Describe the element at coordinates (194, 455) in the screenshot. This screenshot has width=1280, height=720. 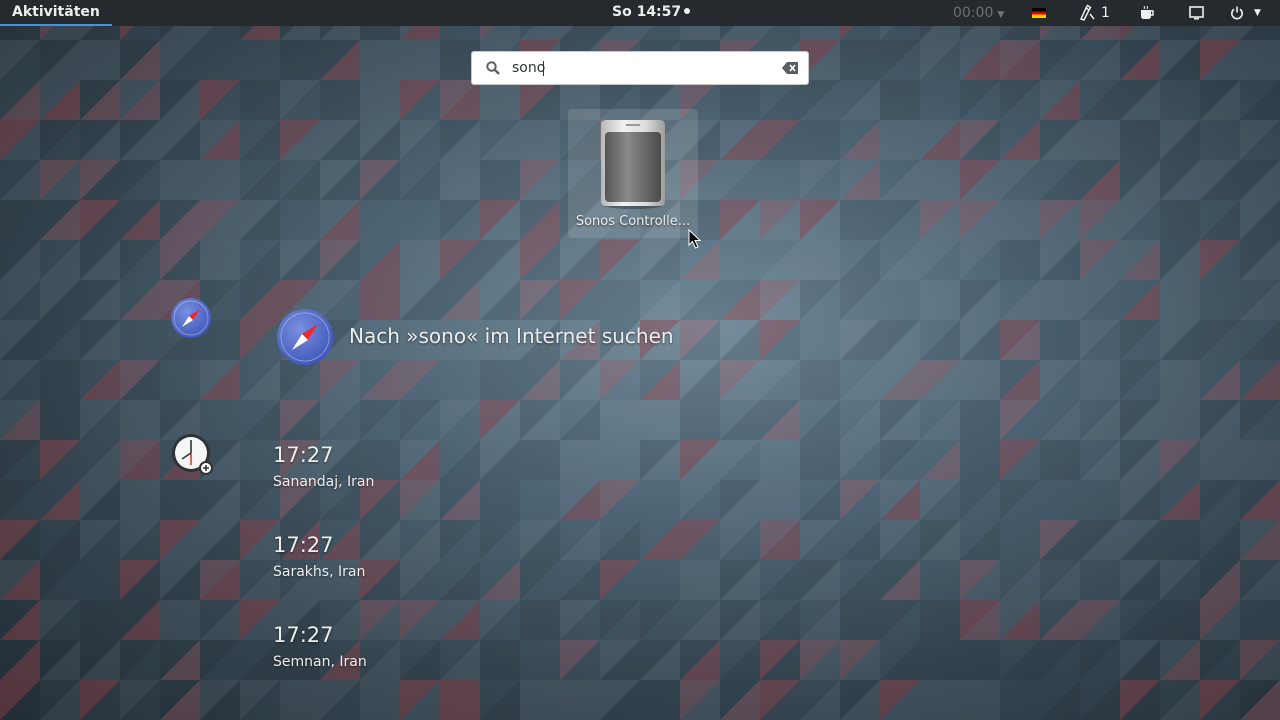
I see `clocks-provider-icon` at that location.